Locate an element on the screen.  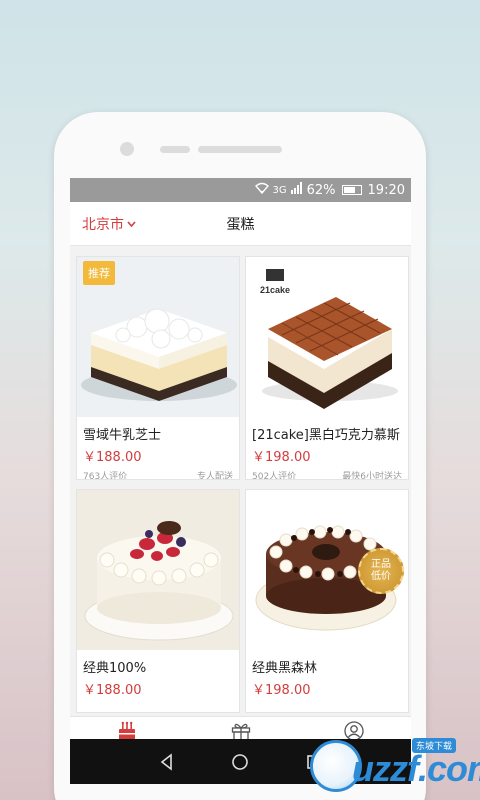
product-name: 经典100% is located at coordinates (115, 668).